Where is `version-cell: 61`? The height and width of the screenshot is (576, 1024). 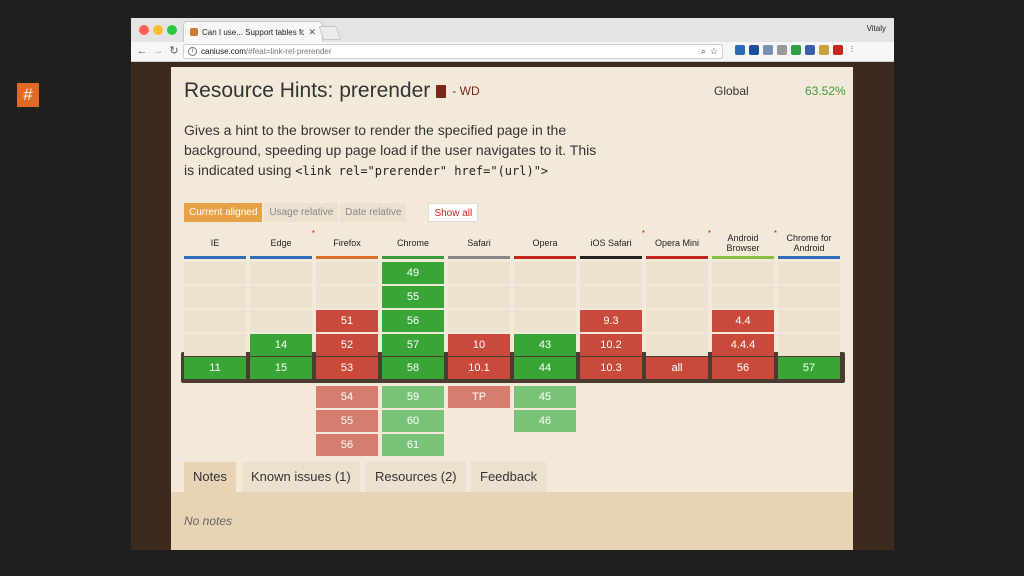 version-cell: 61 is located at coordinates (413, 445).